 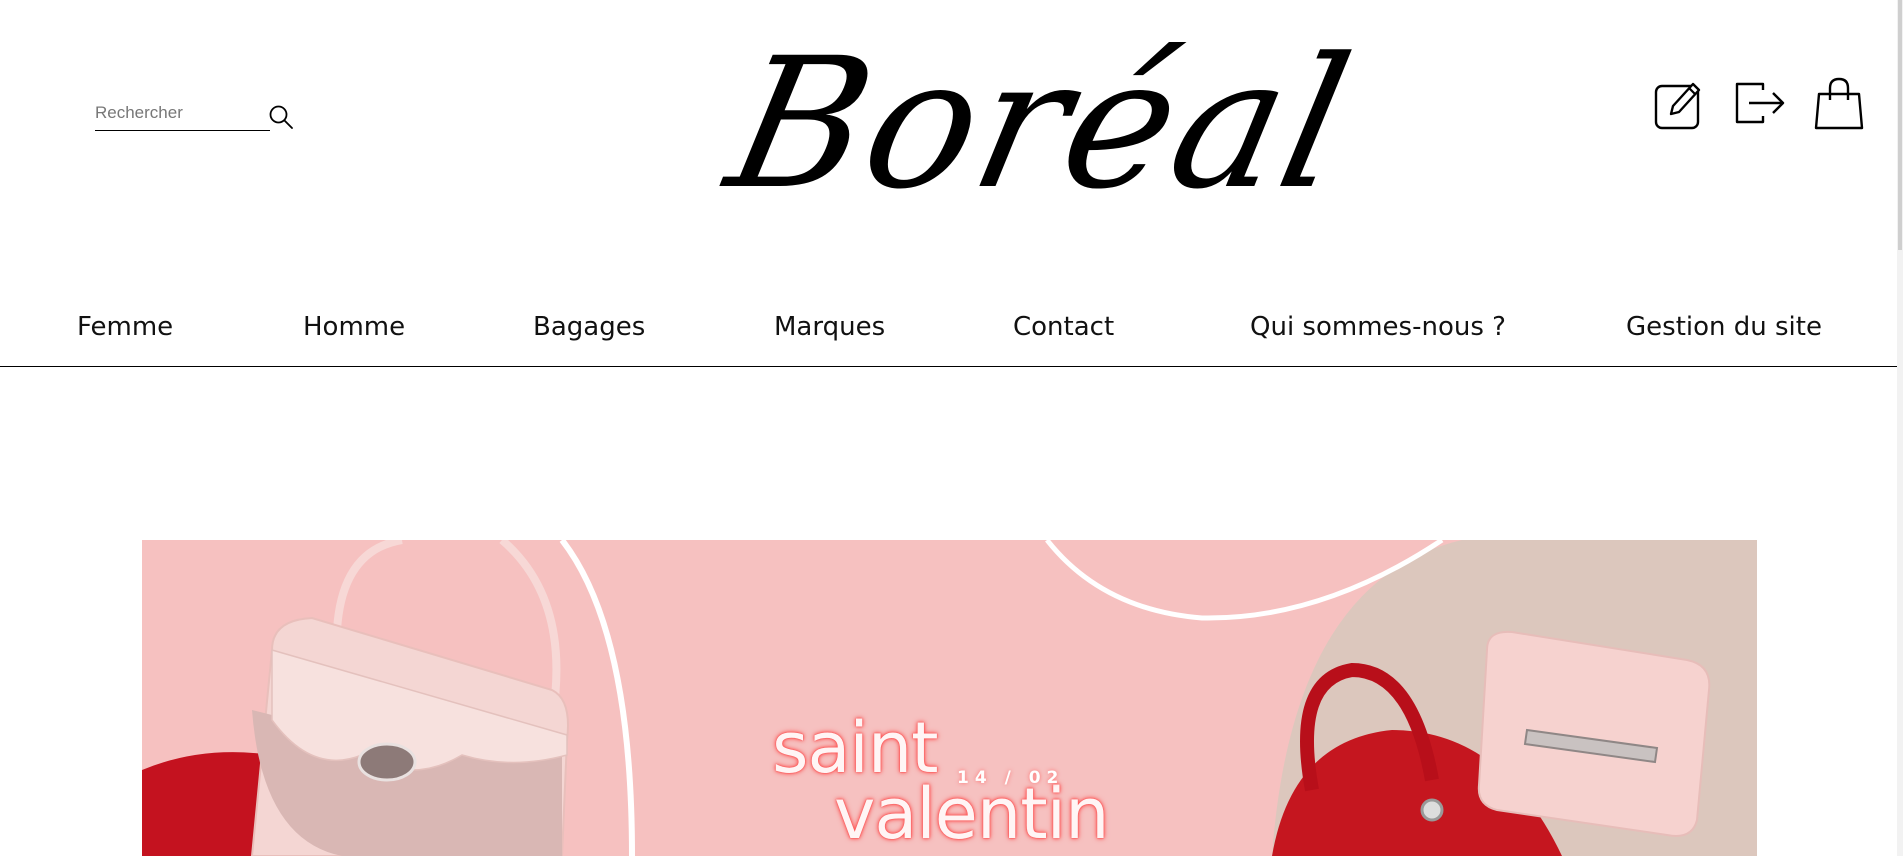 I want to click on header-actions, so click(x=1759, y=104).